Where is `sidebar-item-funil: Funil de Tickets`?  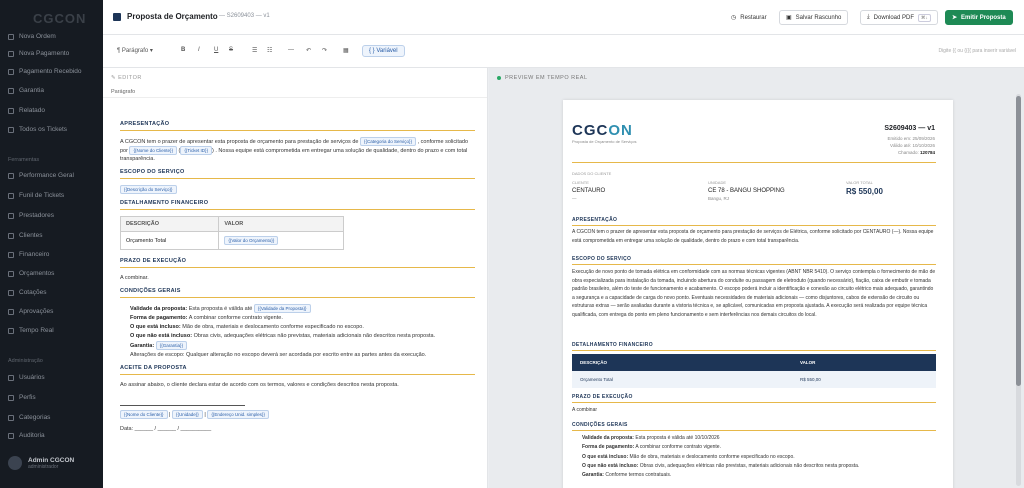 sidebar-item-funil: Funil de Tickets is located at coordinates (36, 195).